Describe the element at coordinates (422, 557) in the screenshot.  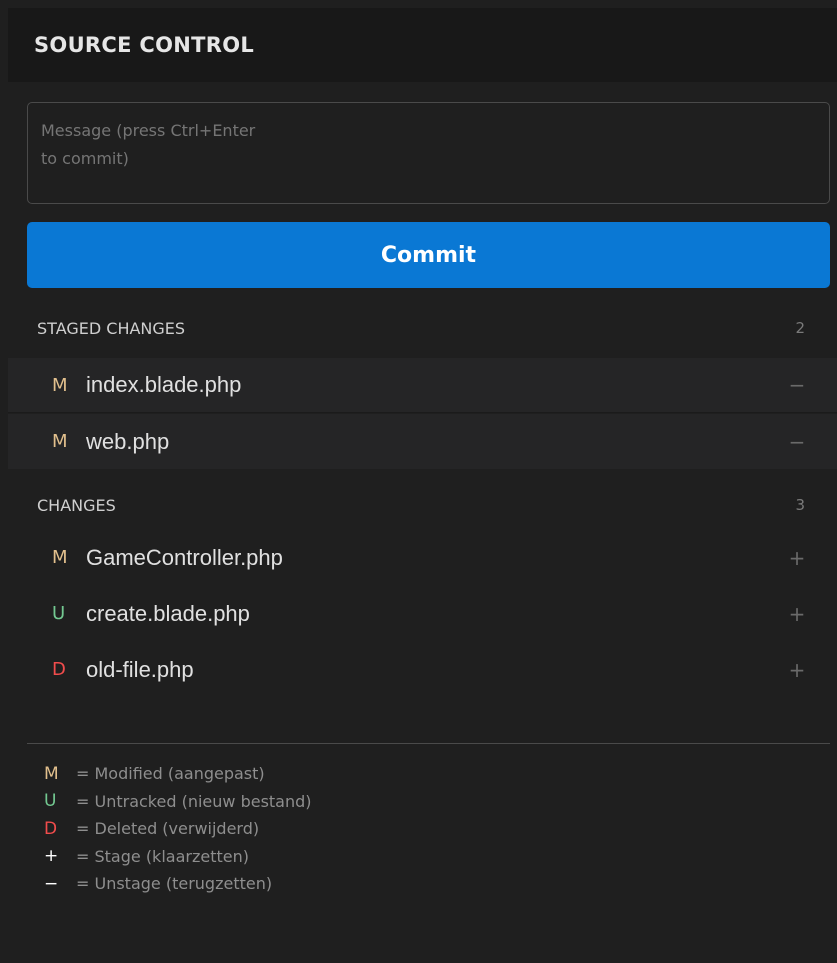
I see `changed-file-row: M GameController.php +` at that location.